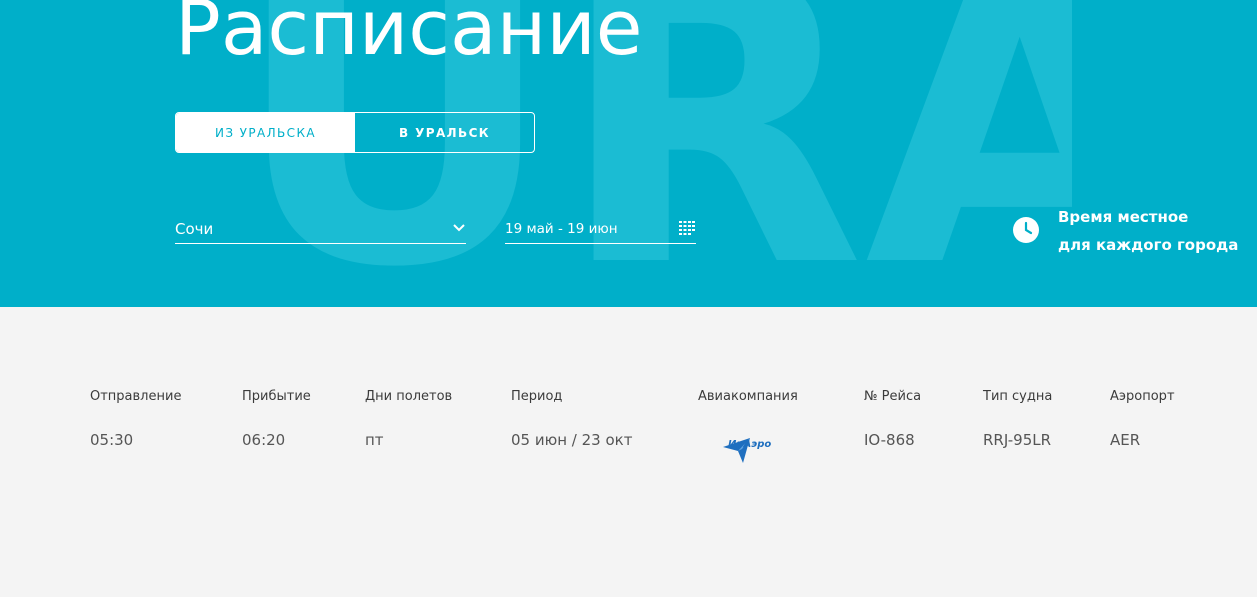 The image size is (1257, 597). Describe the element at coordinates (112, 440) in the screenshot. I see `cell-departure: 05:30` at that location.